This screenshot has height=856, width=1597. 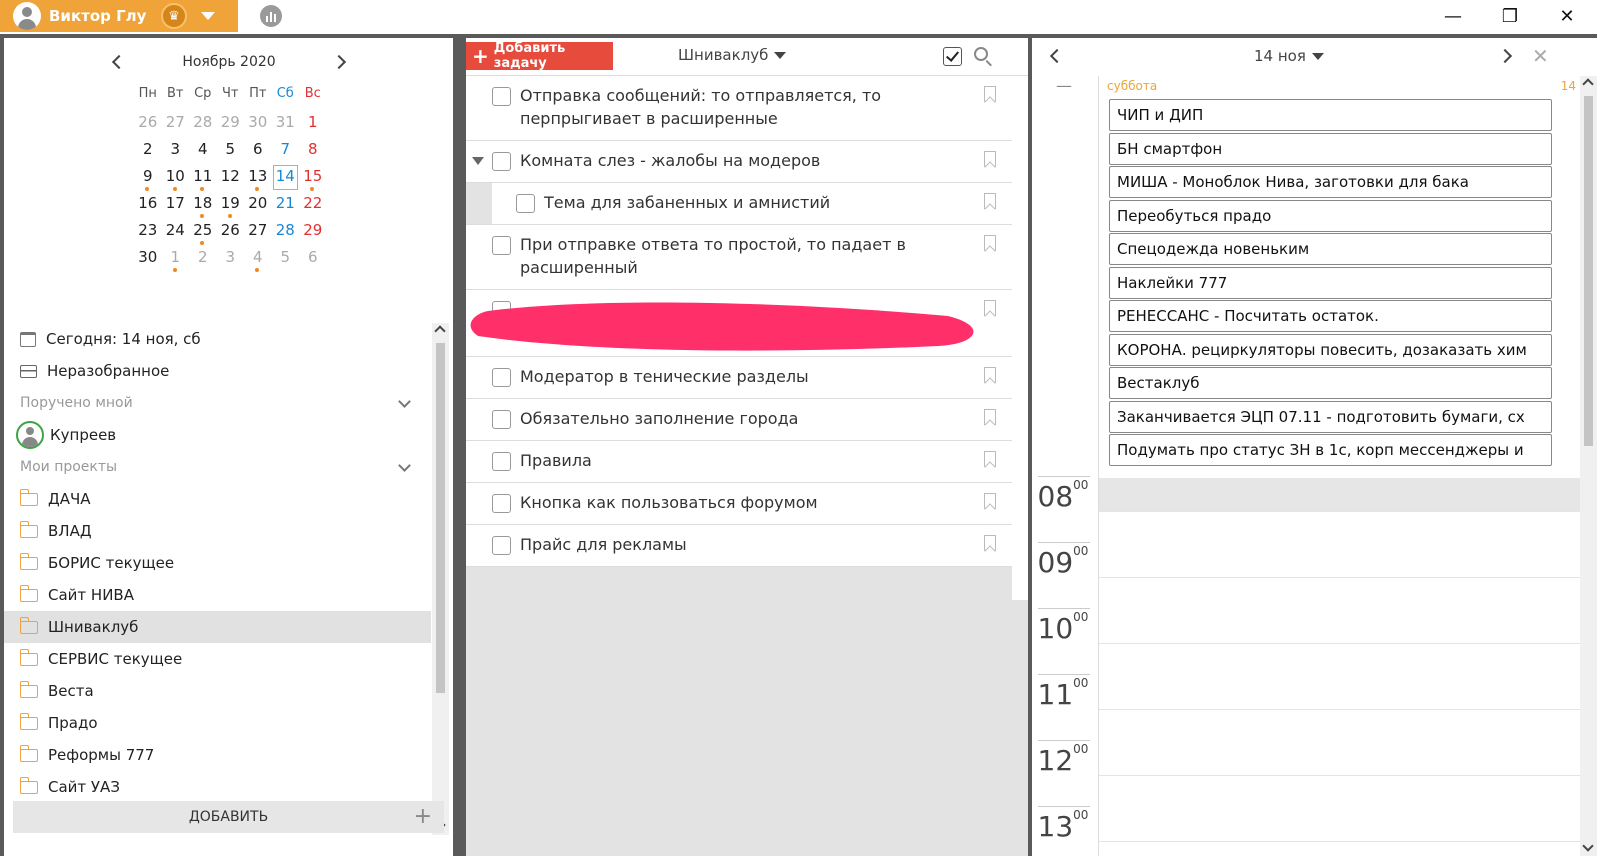 What do you see at coordinates (176, 204) in the screenshot?
I see `calendar-day: 17` at bounding box center [176, 204].